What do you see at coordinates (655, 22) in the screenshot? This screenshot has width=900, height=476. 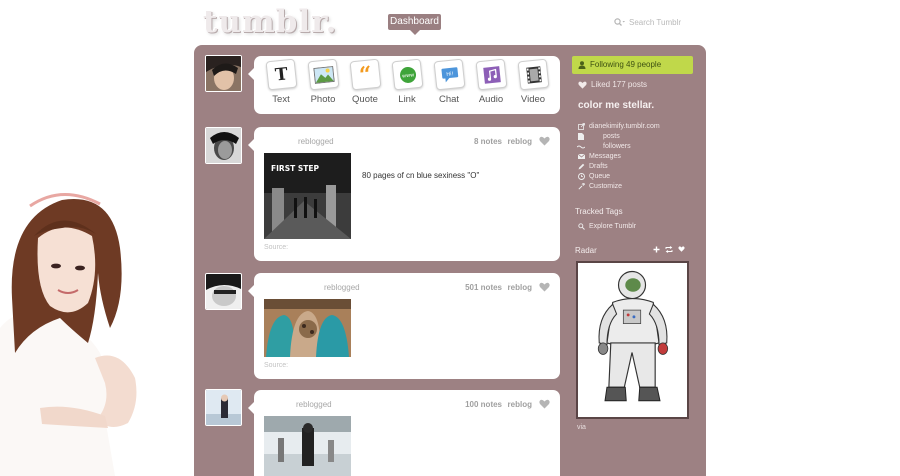 I see `search-input: Search Tumblr` at bounding box center [655, 22].